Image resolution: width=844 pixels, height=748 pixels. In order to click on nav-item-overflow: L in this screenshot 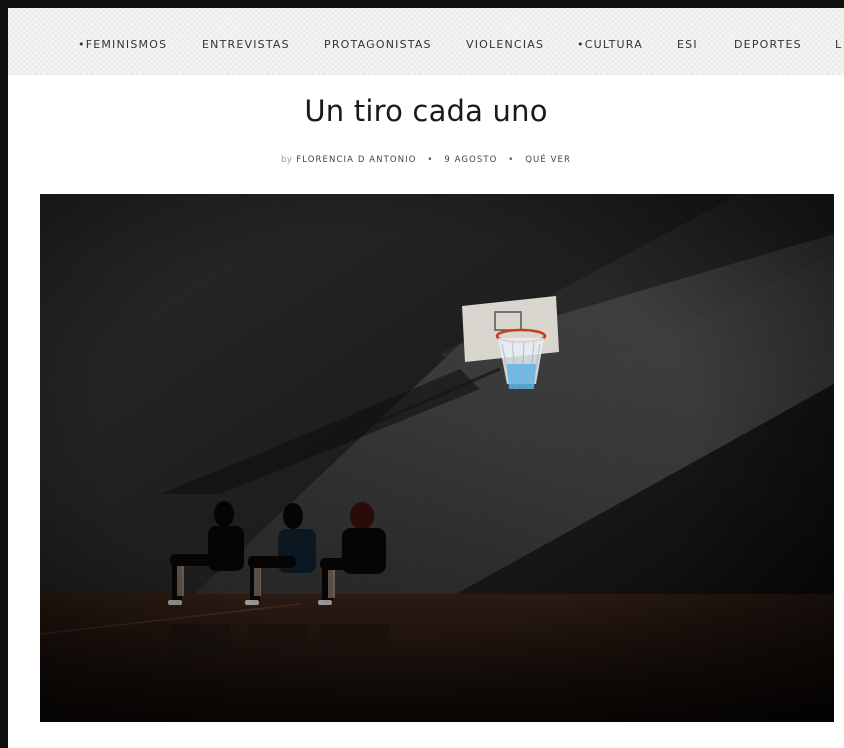, I will do `click(838, 44)`.